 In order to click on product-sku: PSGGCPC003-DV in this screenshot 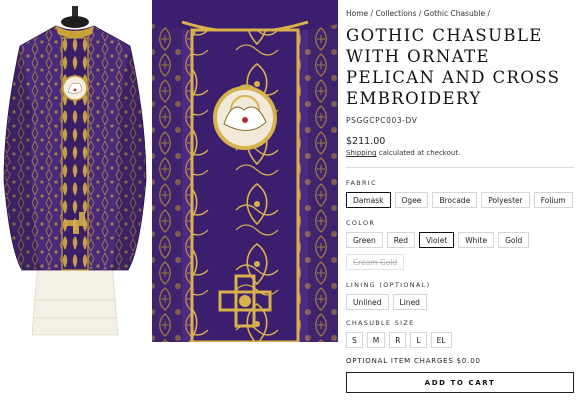, I will do `click(382, 120)`.